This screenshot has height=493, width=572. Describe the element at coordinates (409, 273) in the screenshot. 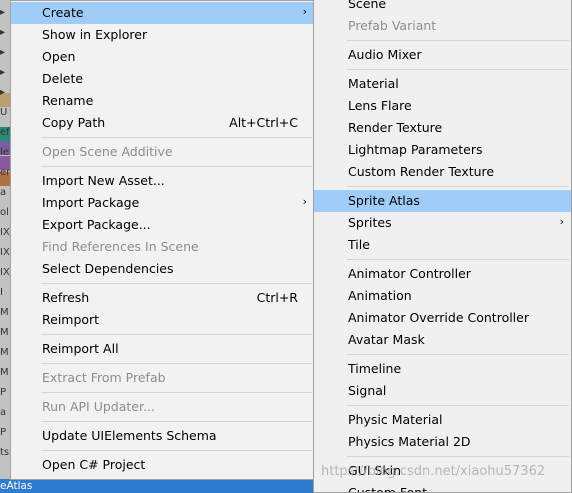

I see `menu-item-label: Animator Controller` at that location.